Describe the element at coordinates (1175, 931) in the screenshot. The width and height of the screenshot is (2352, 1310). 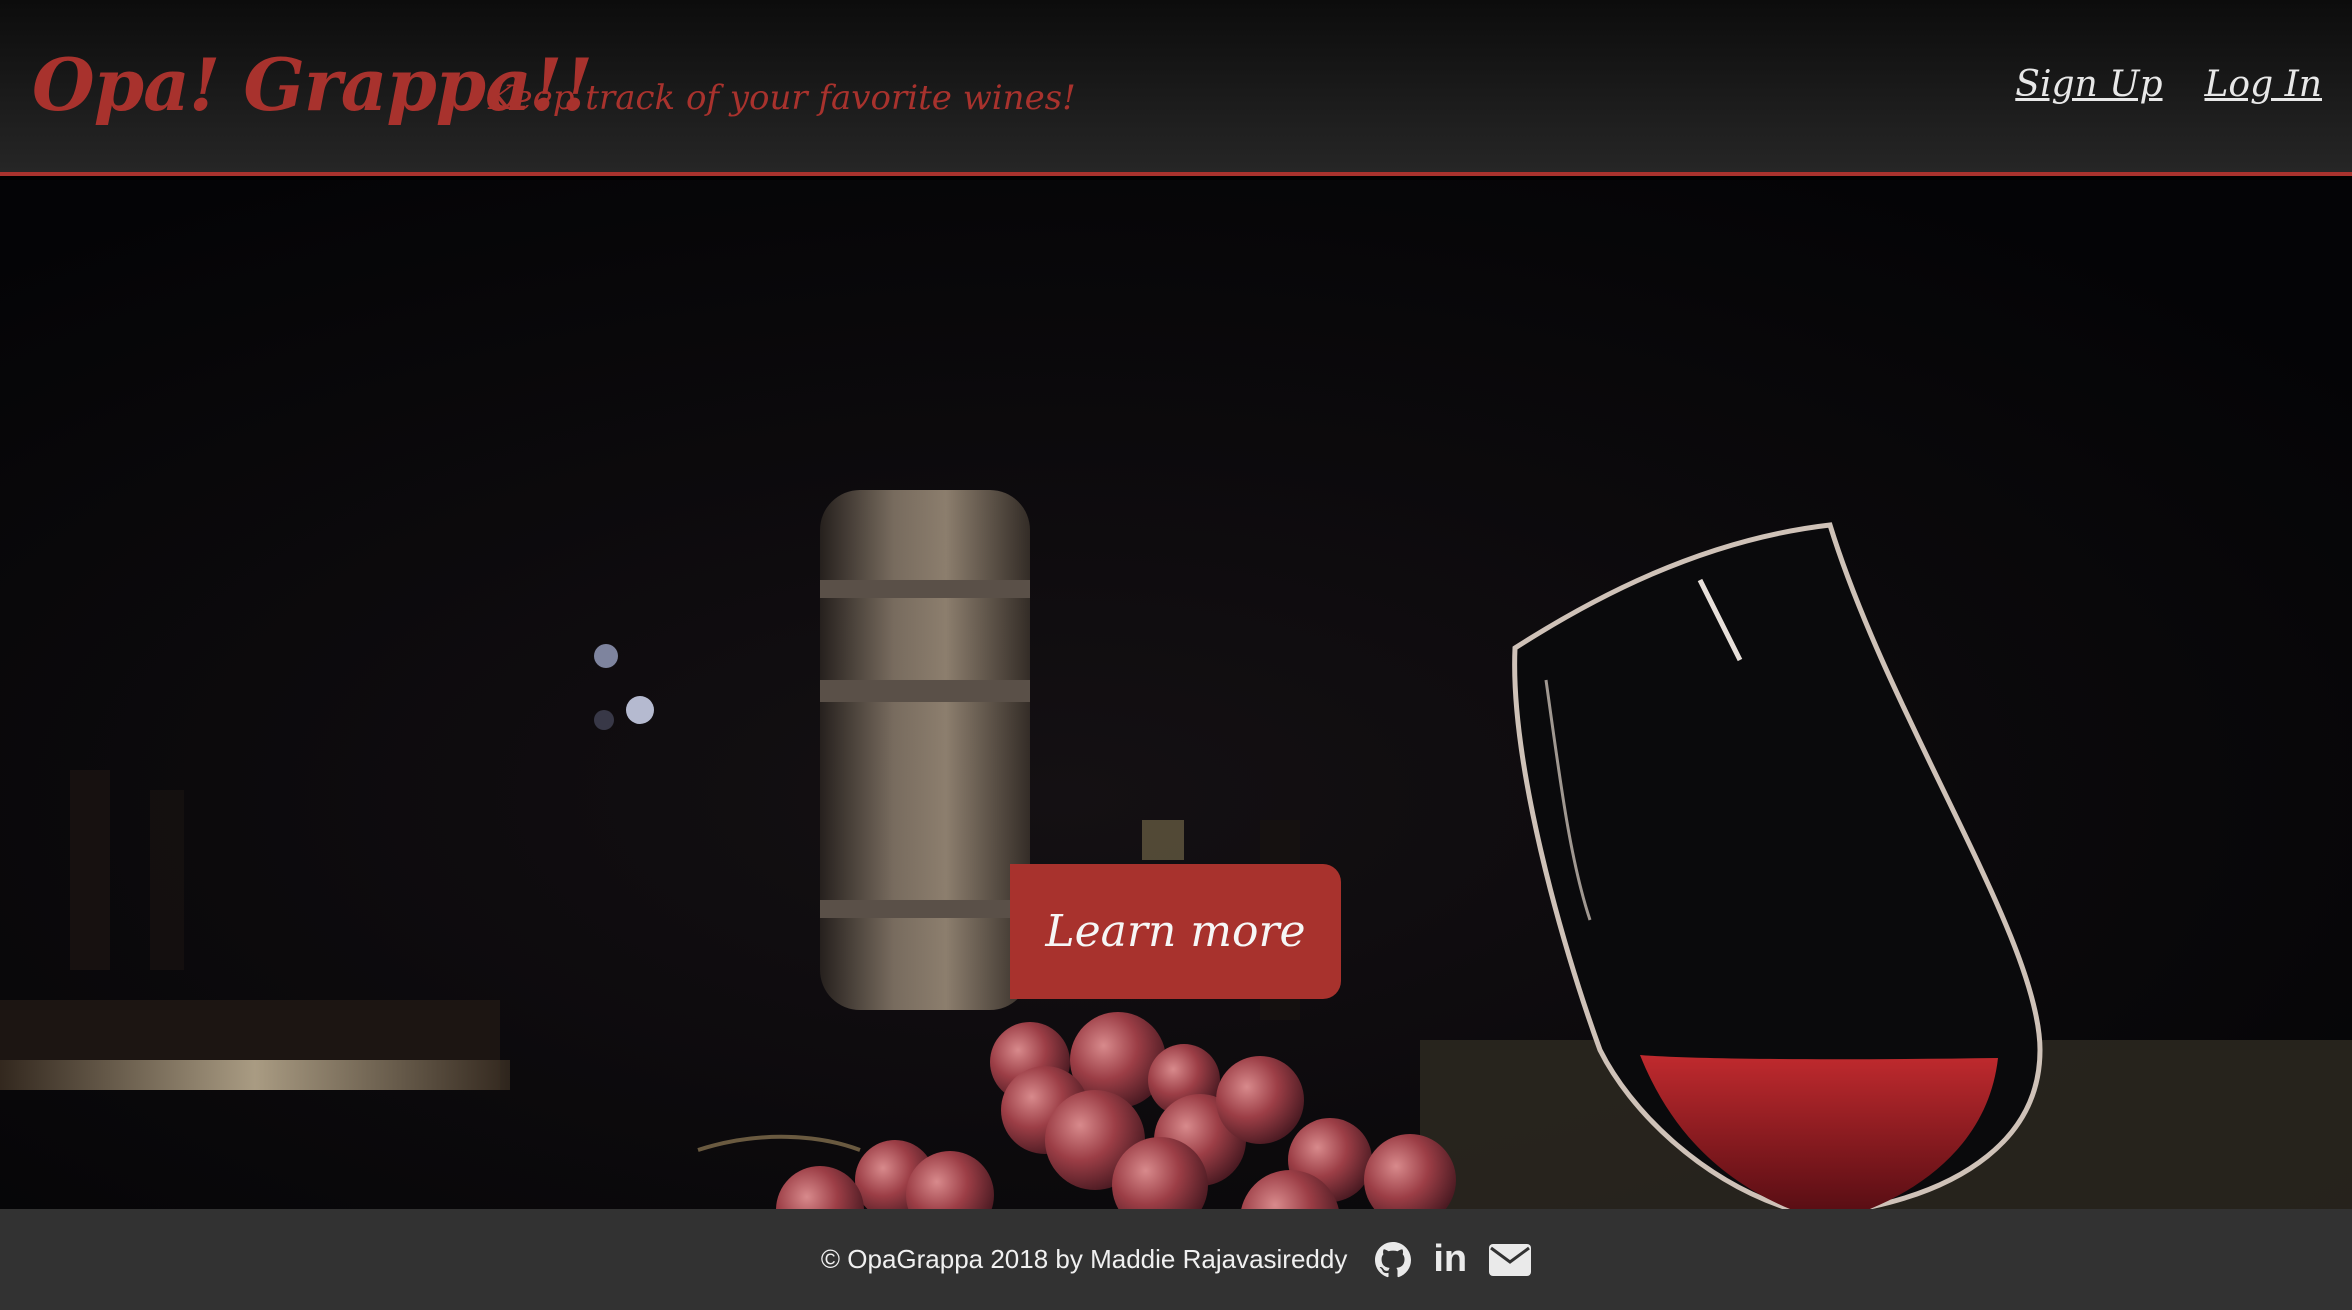
I see `learn-more-button: Learn more` at that location.